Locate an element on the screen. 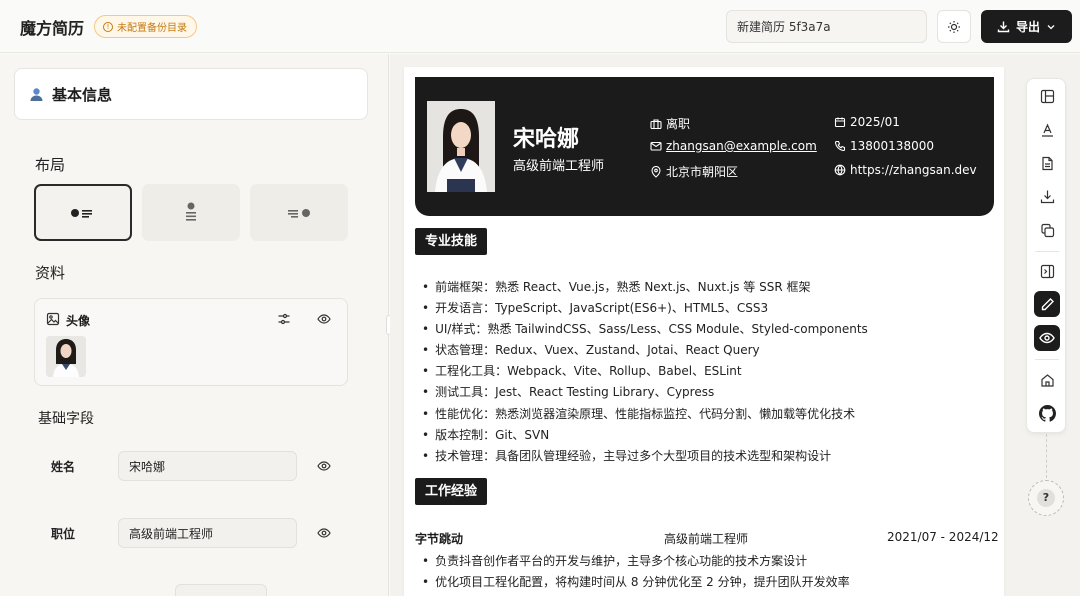  avatar-thumbnail is located at coordinates (66, 356).